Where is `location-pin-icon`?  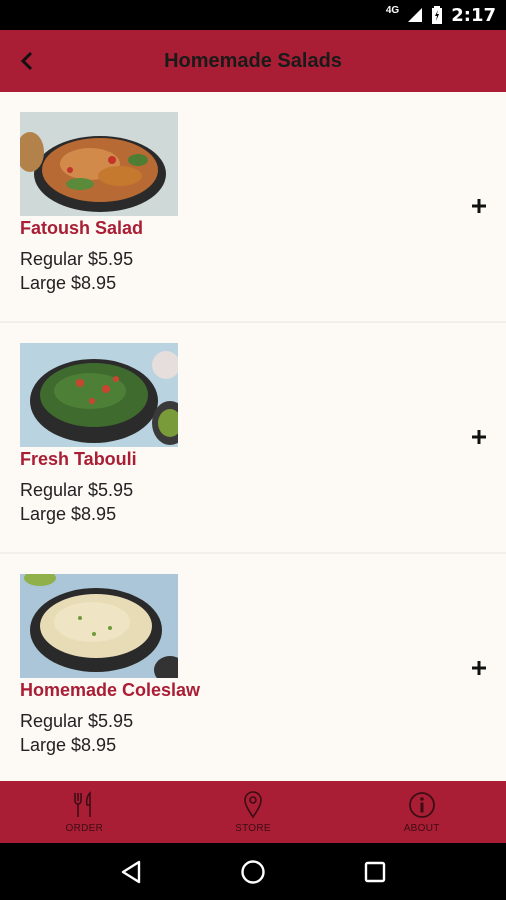 location-pin-icon is located at coordinates (253, 804).